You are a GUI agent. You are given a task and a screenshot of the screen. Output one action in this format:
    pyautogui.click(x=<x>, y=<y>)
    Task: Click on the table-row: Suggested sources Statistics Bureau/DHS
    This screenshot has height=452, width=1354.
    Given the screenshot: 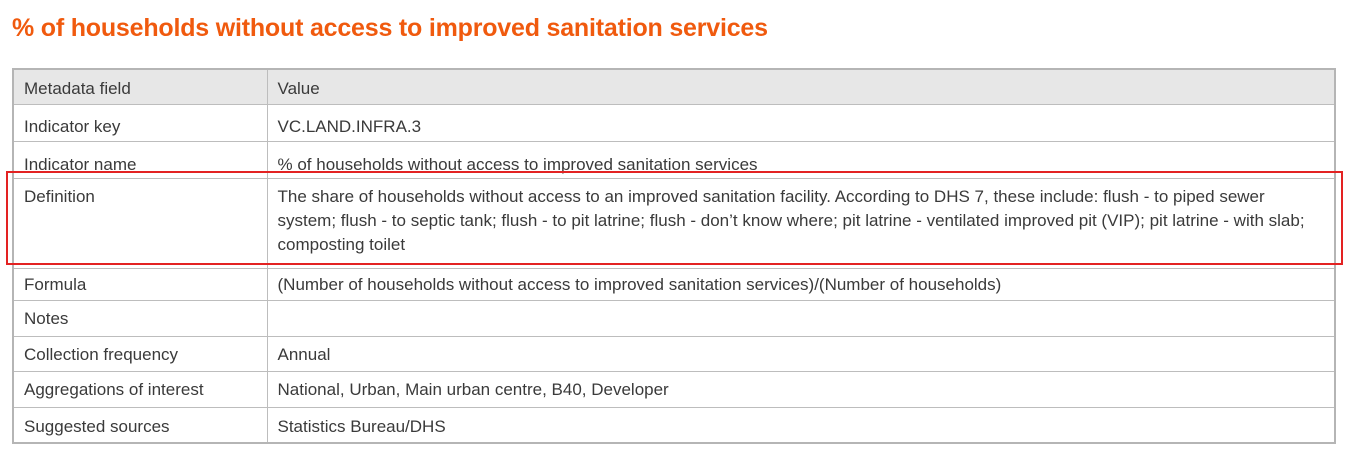 What is the action you would take?
    pyautogui.click(x=674, y=425)
    